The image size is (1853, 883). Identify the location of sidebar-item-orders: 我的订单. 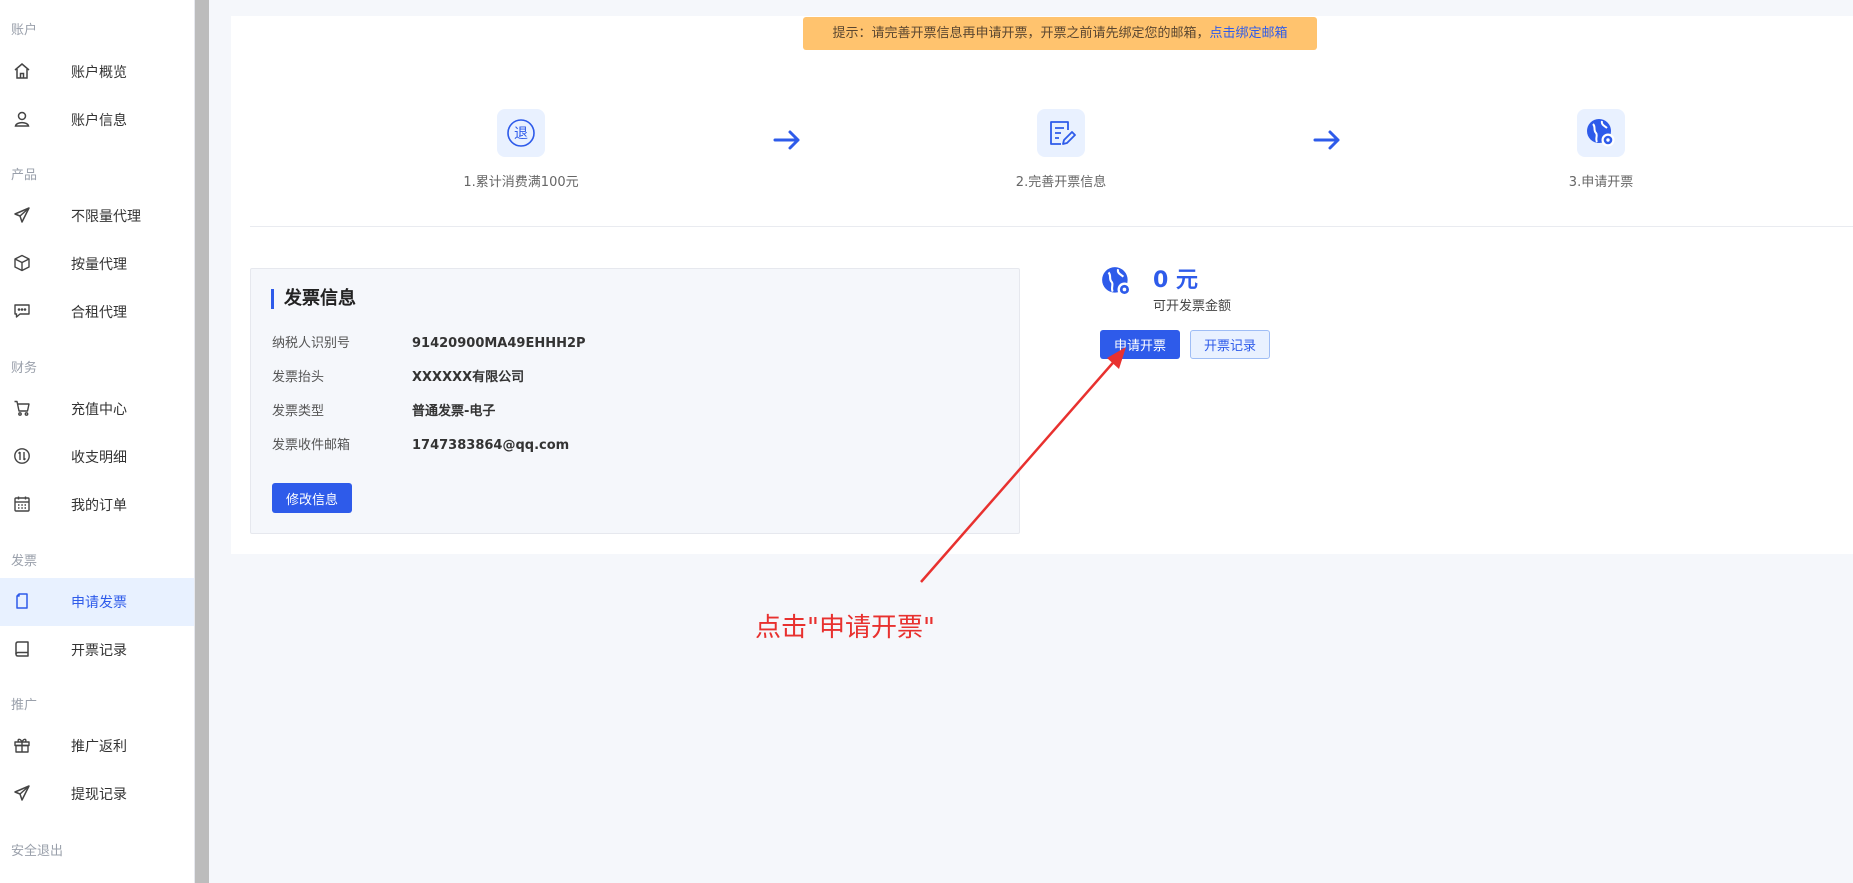
(97, 505).